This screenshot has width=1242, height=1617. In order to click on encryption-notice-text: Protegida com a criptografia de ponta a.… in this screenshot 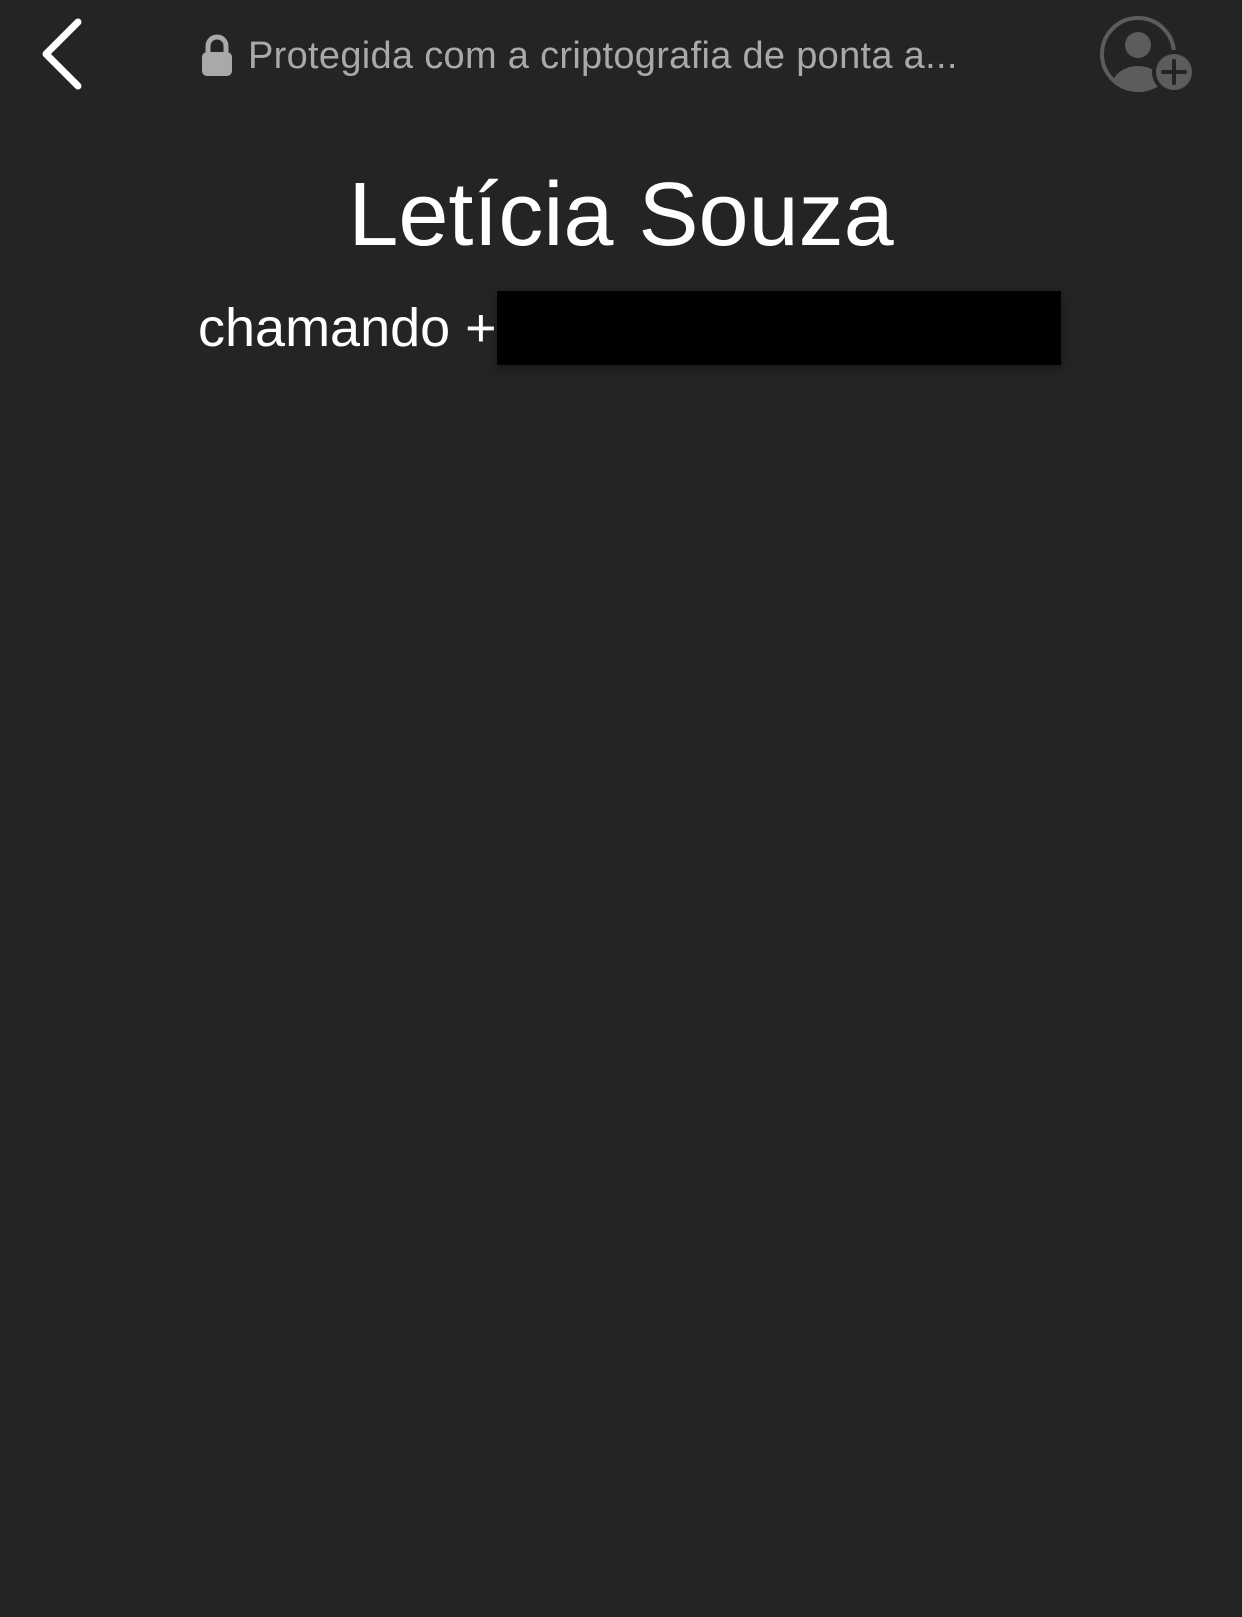, I will do `click(603, 55)`.